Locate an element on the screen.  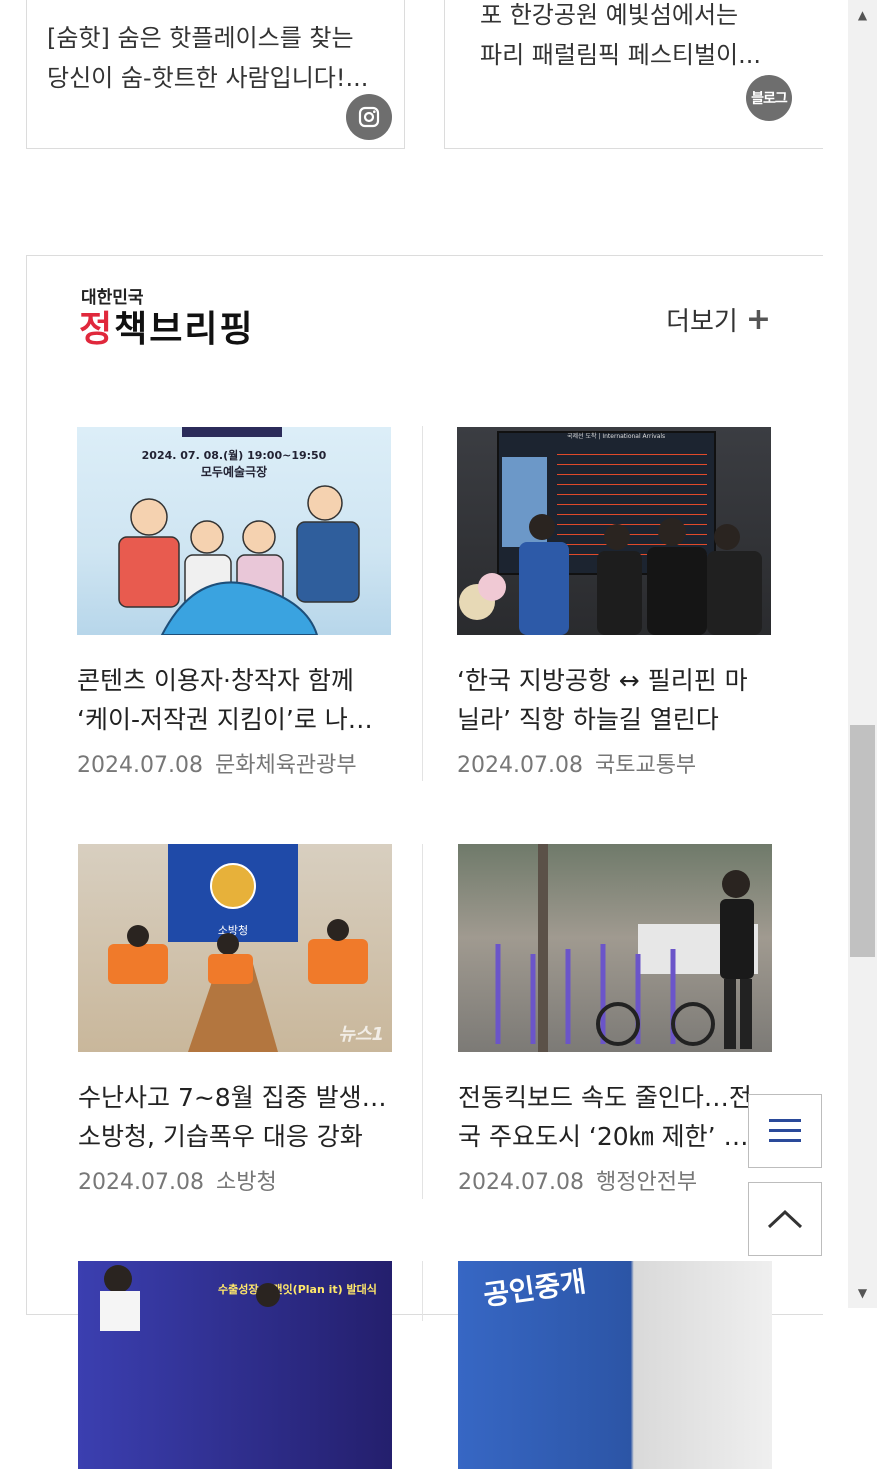
logo-red-part: 정 is located at coordinates (97, 329).